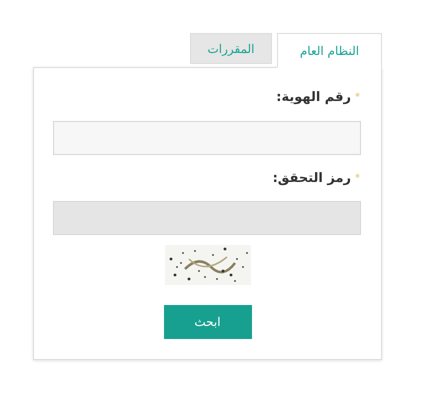 The width and height of the screenshot is (423, 418). Describe the element at coordinates (231, 48) in the screenshot. I see `tab: المقررات` at that location.